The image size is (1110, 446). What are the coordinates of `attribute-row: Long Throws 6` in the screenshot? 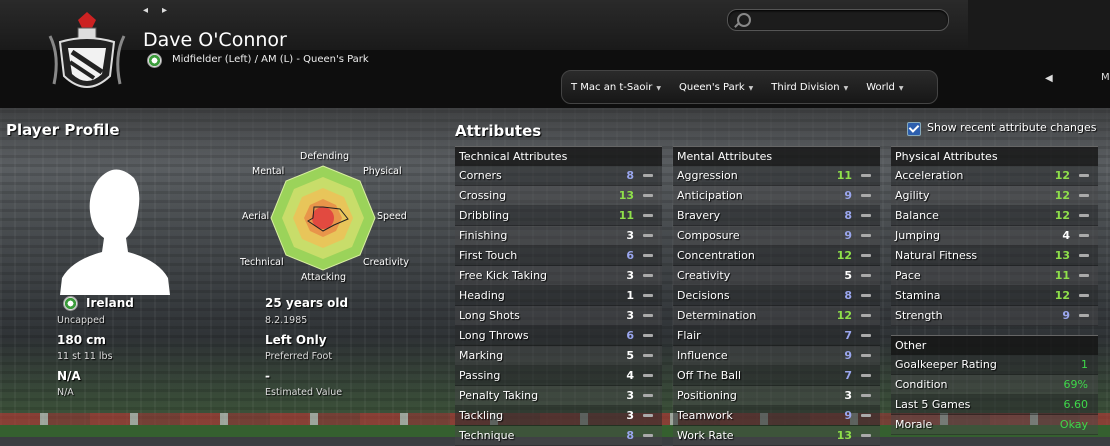 It's located at (558, 336).